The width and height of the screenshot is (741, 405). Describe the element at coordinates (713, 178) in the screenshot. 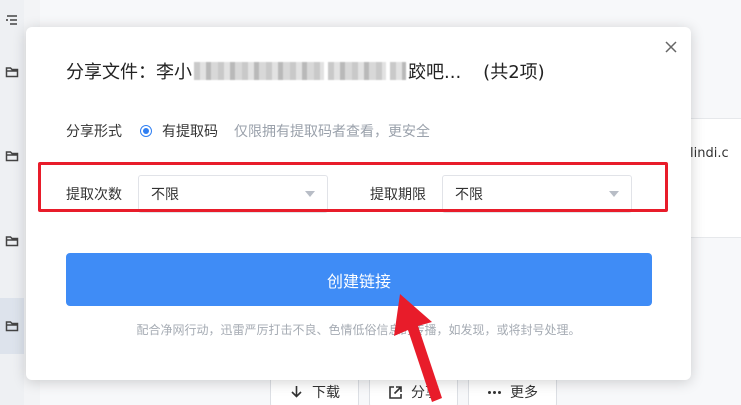

I see `file-card` at that location.